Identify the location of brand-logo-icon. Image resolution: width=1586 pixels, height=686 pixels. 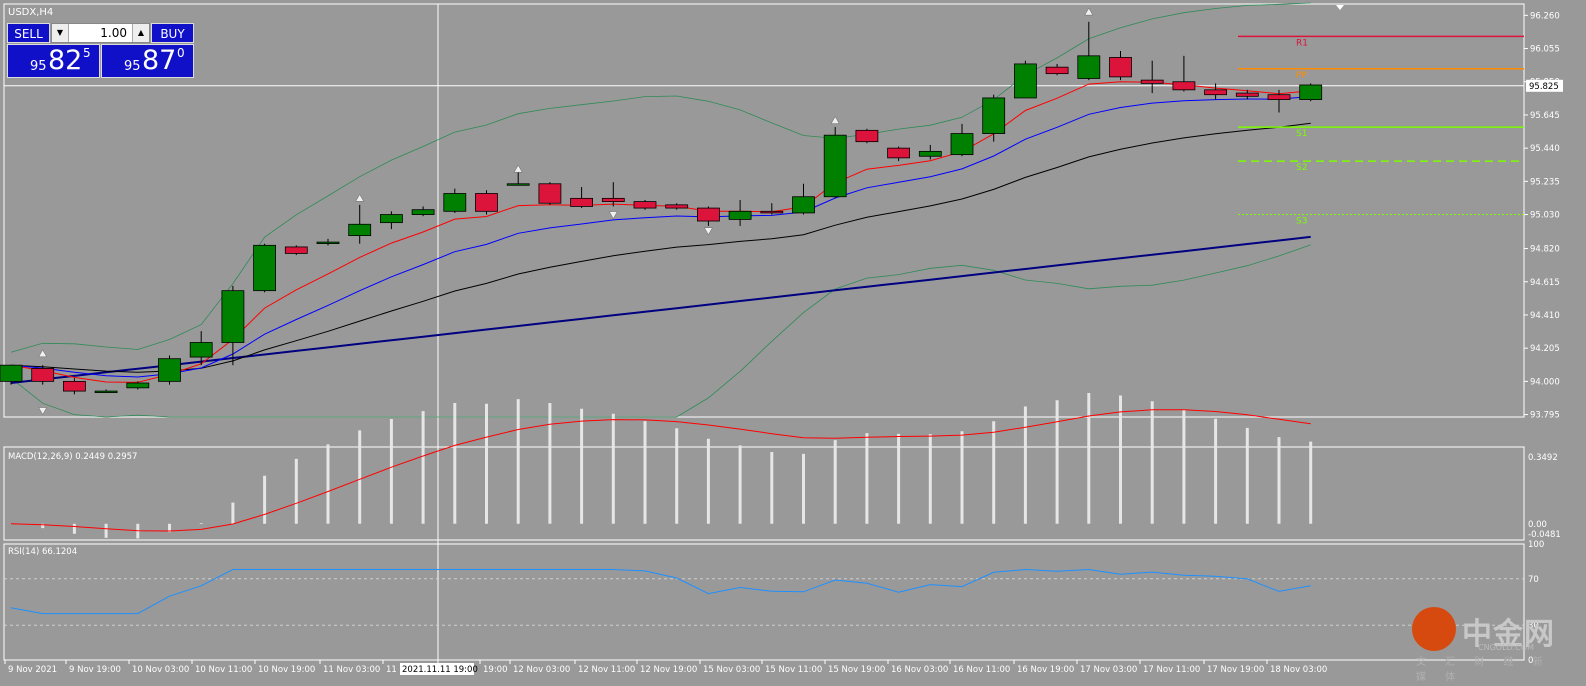
(1434, 629).